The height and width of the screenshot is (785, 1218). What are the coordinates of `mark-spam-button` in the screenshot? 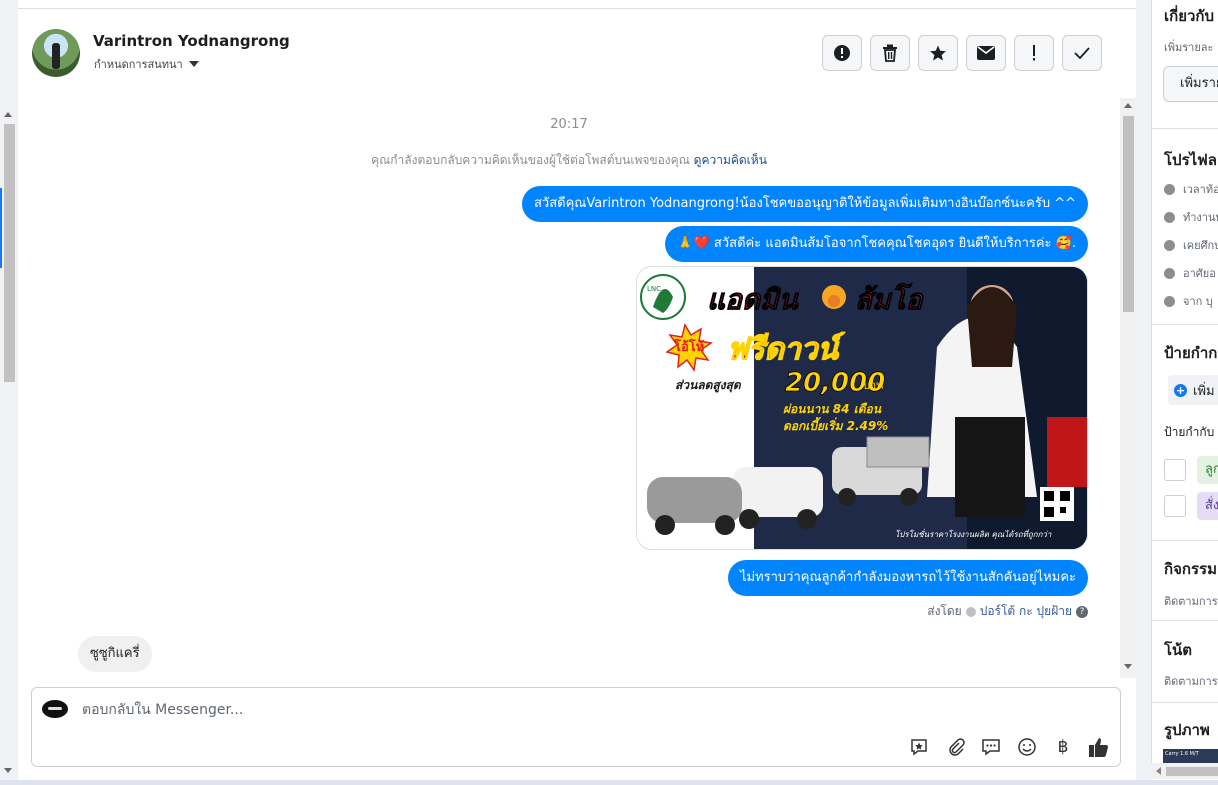 It's located at (842, 53).